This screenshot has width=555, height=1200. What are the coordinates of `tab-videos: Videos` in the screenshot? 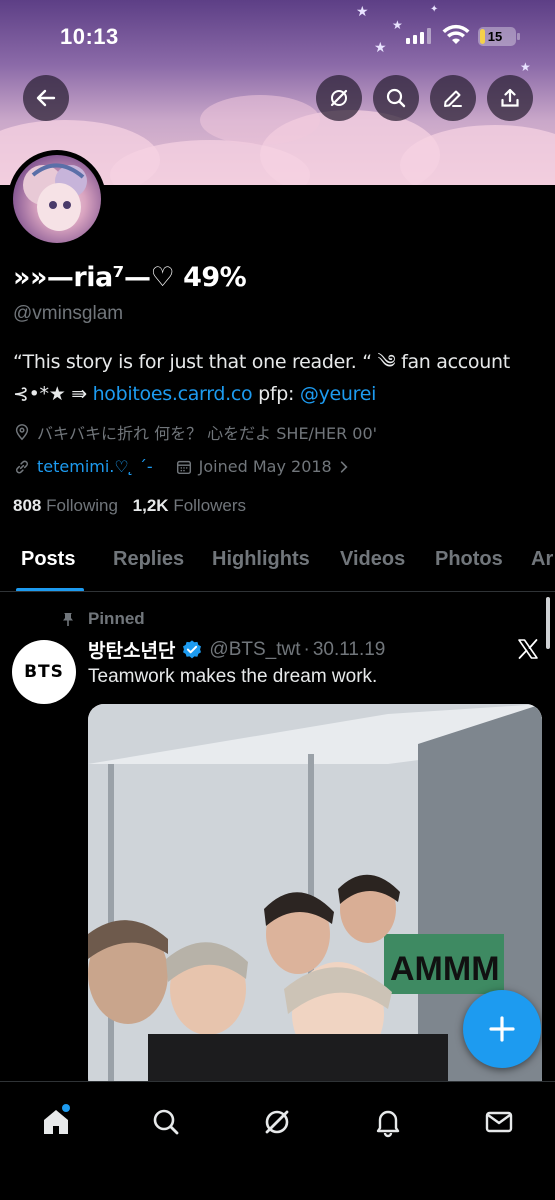 It's located at (372, 559).